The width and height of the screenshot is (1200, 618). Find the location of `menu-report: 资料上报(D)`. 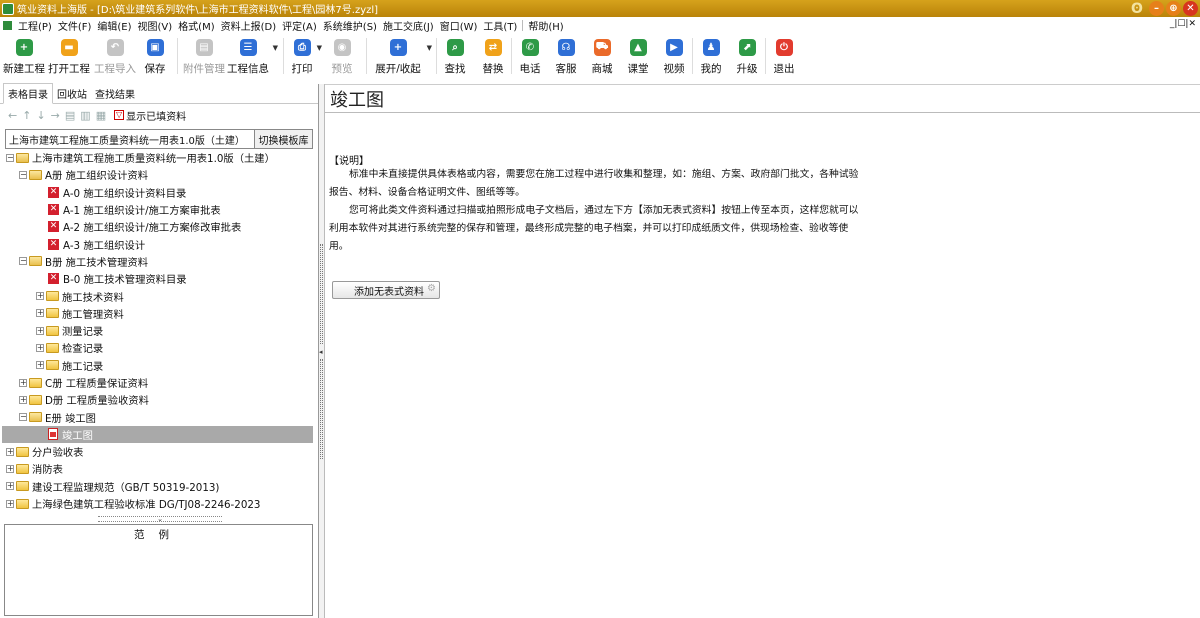

menu-report: 资料上报(D) is located at coordinates (249, 25).